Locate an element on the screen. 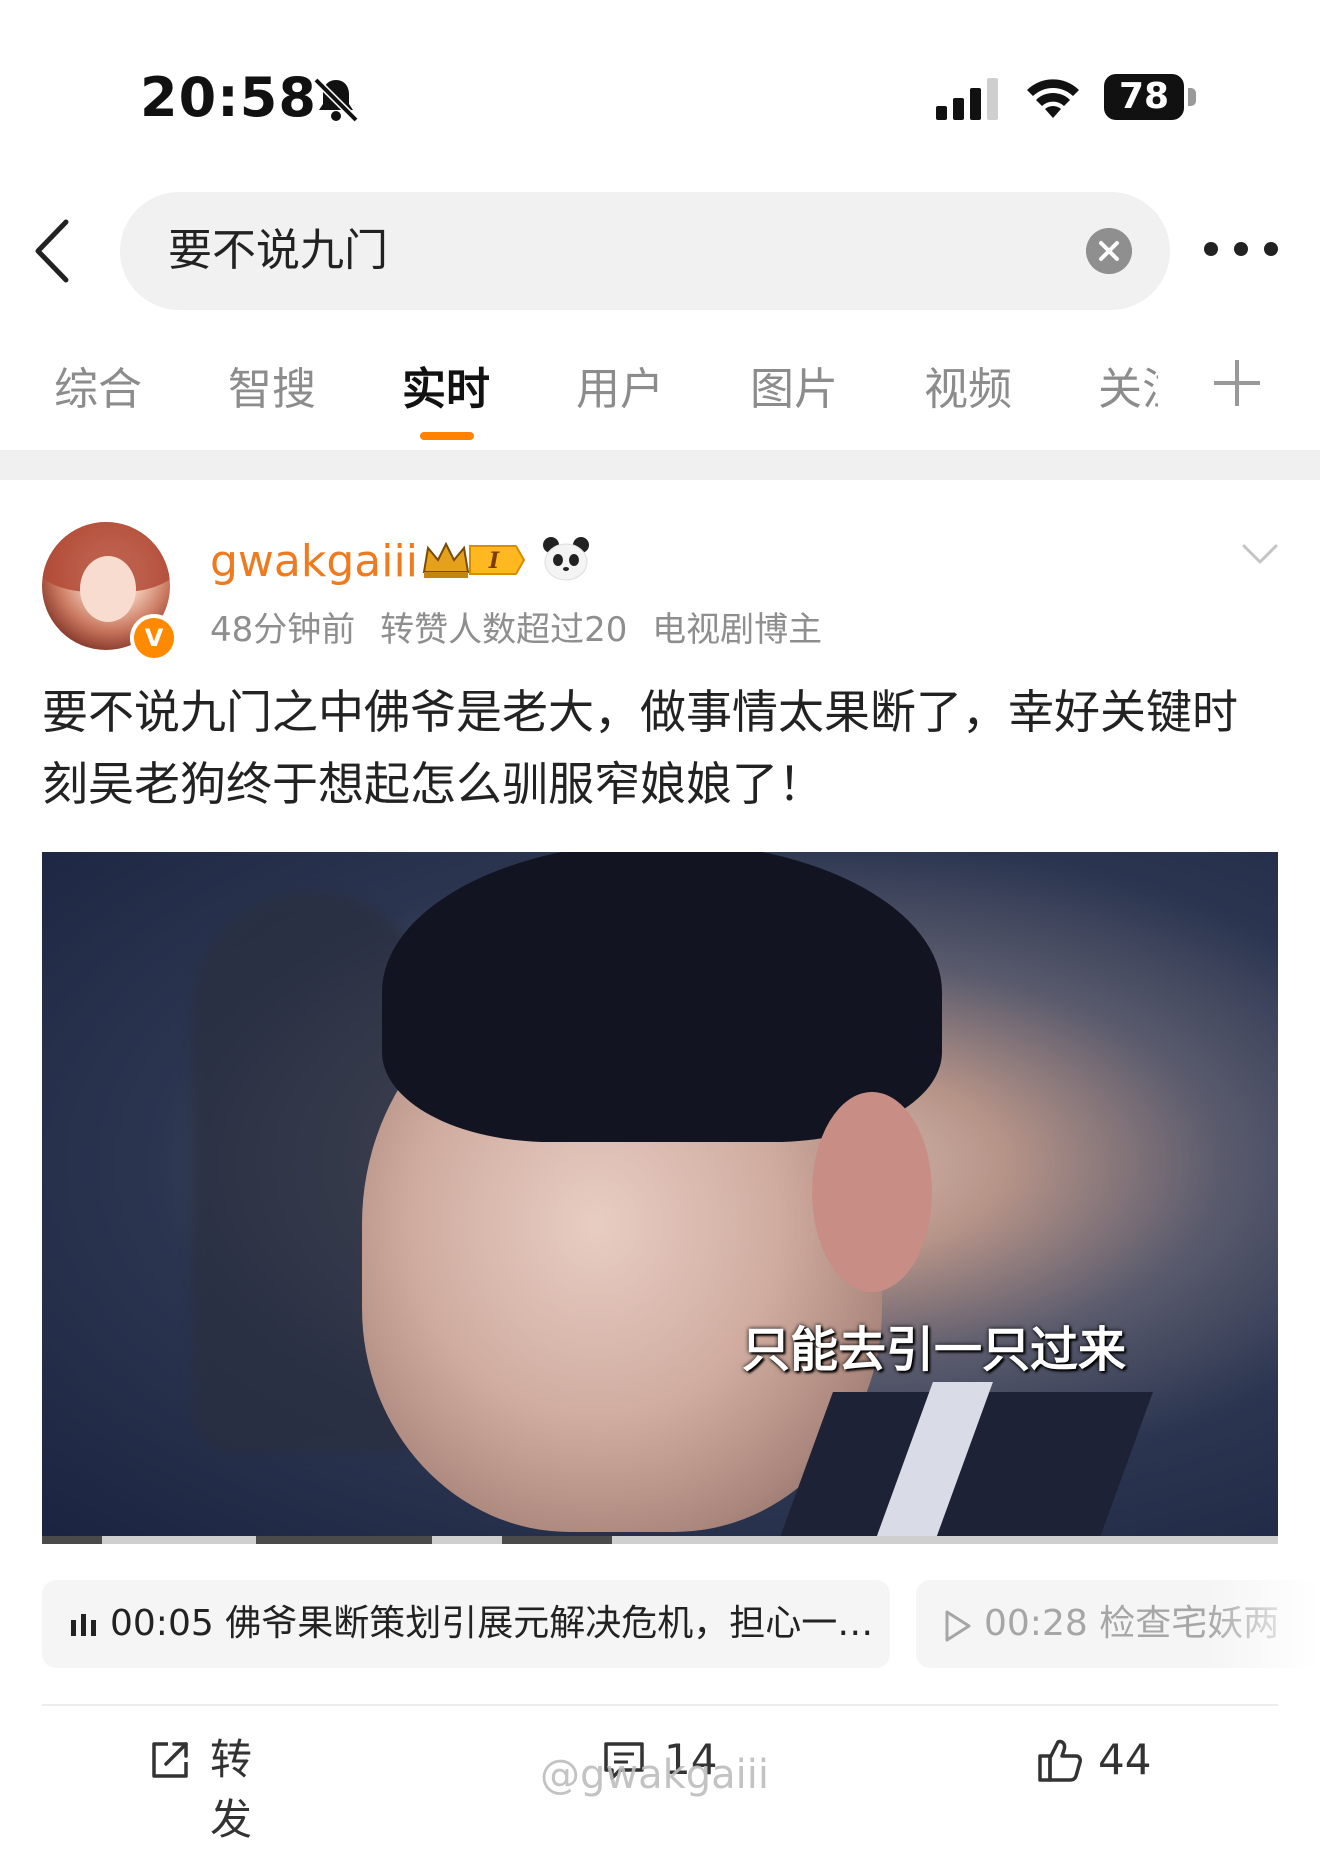 The height and width of the screenshot is (1850, 1320). tab-images: 图片 is located at coordinates (794, 390).